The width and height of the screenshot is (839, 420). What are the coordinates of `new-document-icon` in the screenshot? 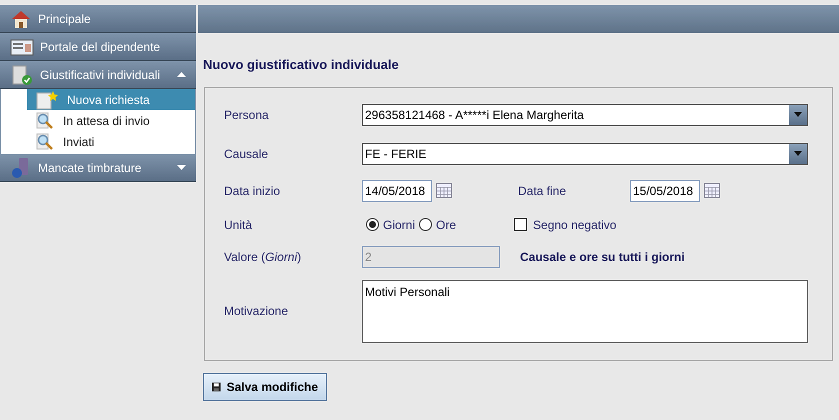 It's located at (47, 100).